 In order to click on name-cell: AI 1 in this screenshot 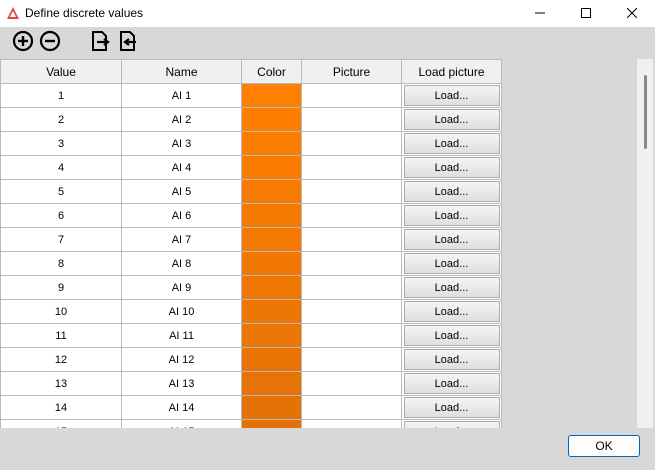, I will do `click(181, 95)`.